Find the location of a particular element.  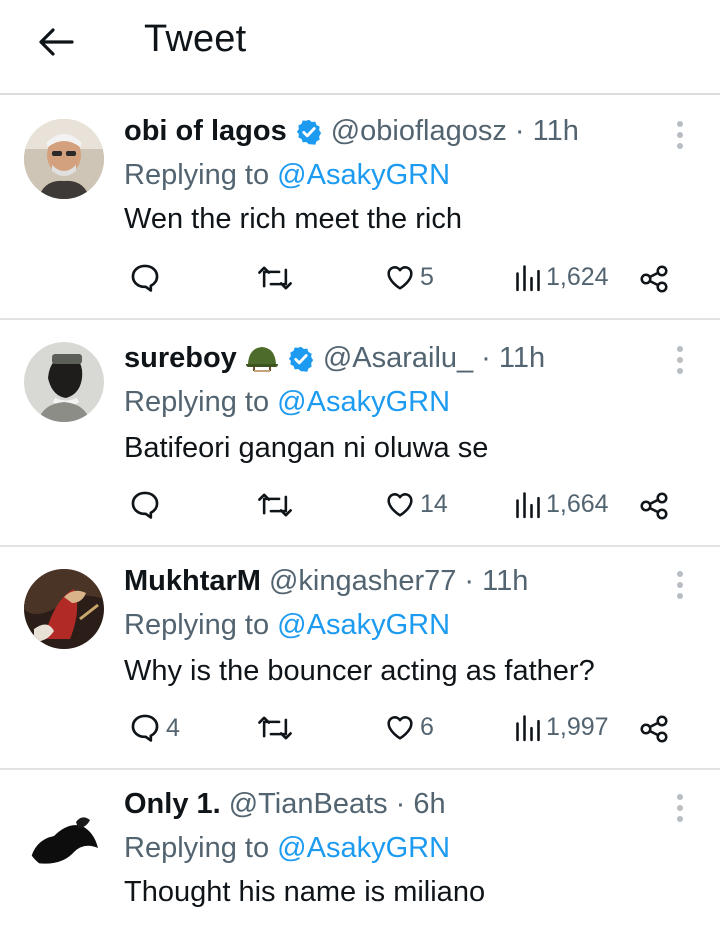

views-button: 1,664 is located at coordinates (561, 504).